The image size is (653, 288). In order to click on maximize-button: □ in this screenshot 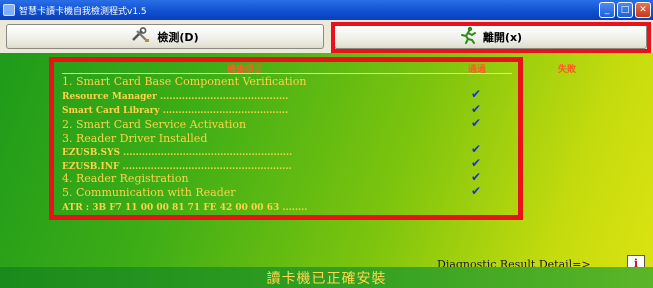, I will do `click(625, 10)`.